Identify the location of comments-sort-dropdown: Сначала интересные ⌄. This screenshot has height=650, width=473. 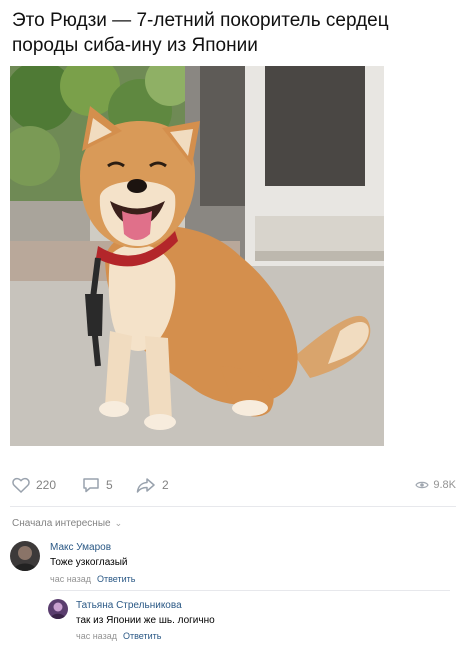
(67, 523).